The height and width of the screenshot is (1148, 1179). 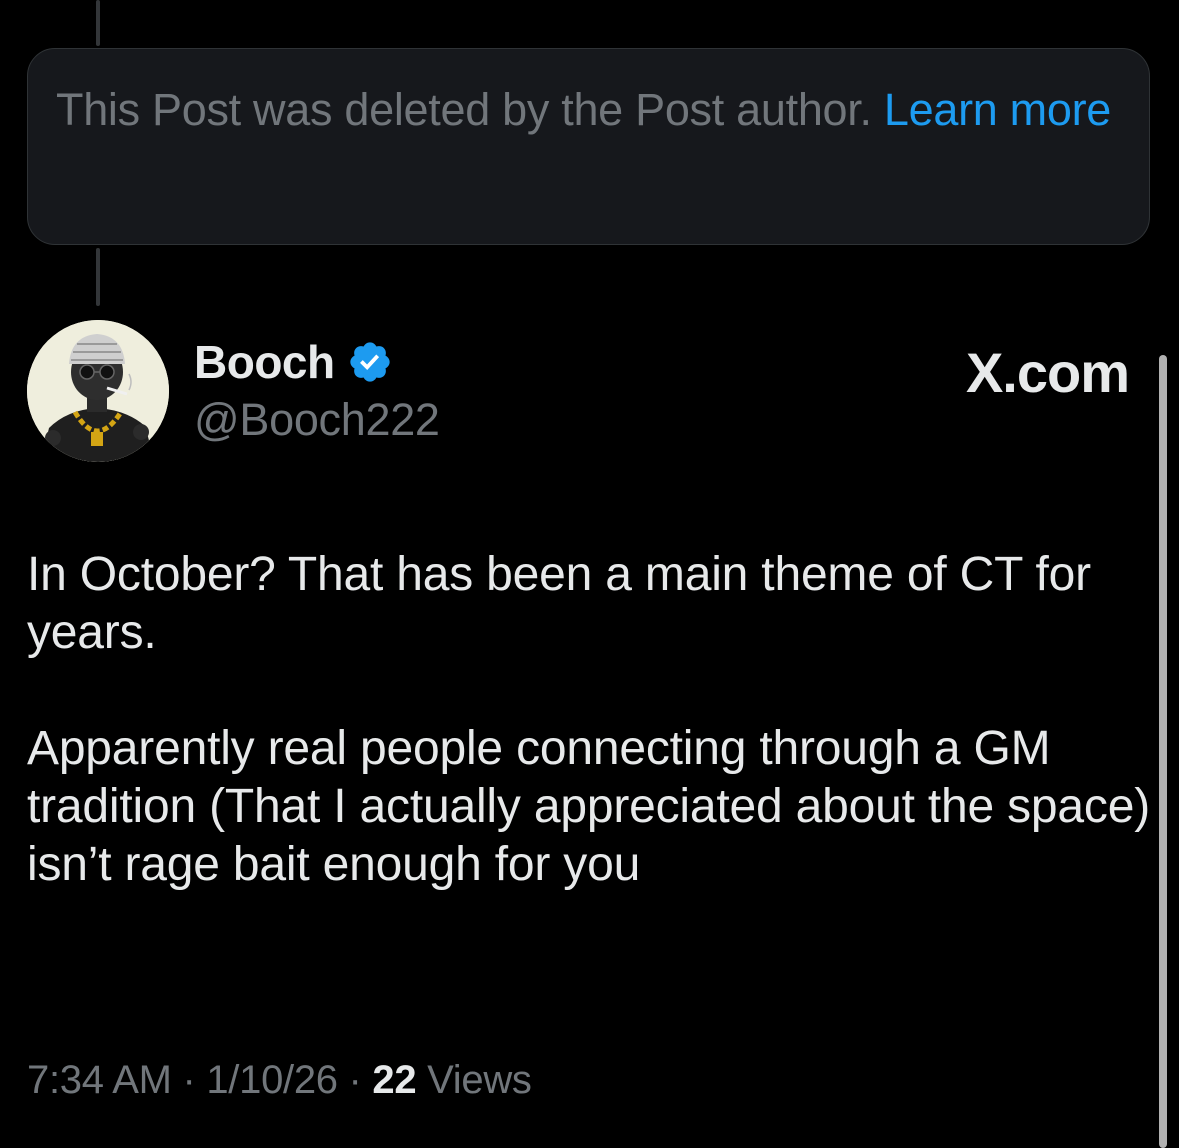 What do you see at coordinates (369, 362) in the screenshot?
I see `verified-badge-icon` at bounding box center [369, 362].